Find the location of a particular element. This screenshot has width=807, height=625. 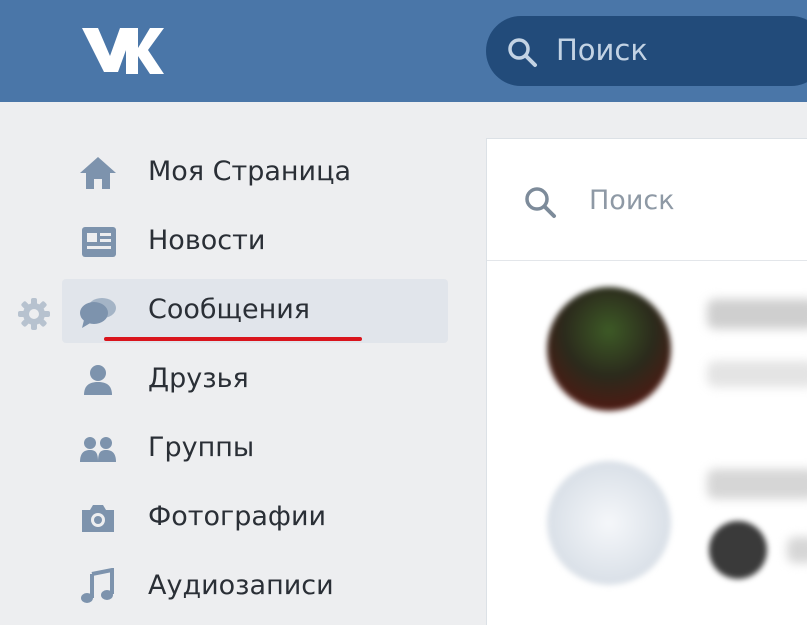

sidebar-item-photos: Фотографии is located at coordinates (255, 518).